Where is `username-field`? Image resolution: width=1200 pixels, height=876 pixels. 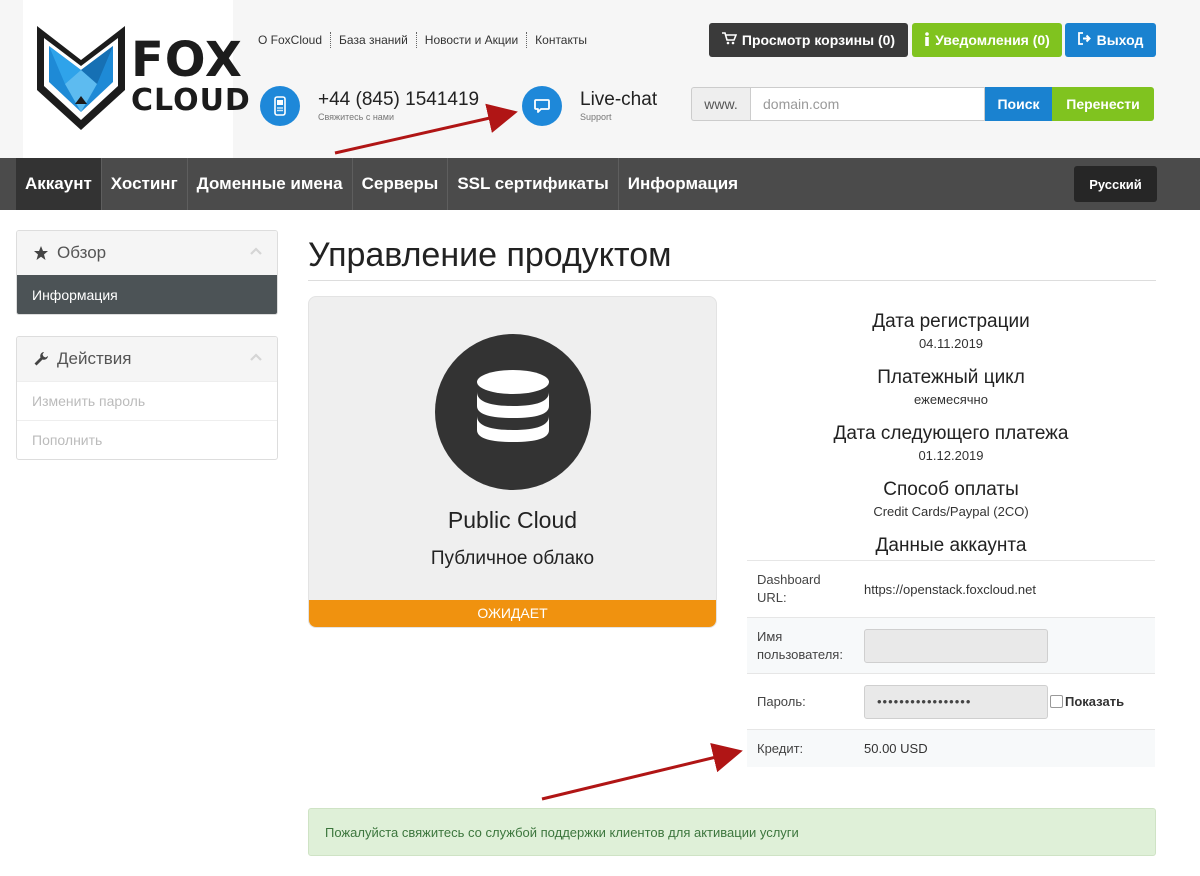 username-field is located at coordinates (956, 645).